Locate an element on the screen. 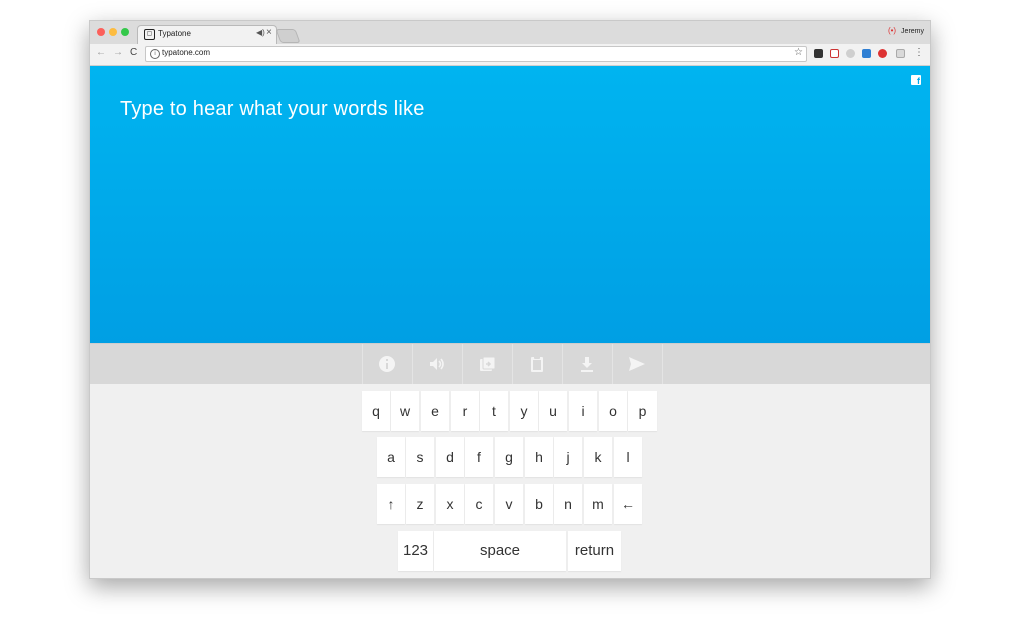 This screenshot has height=627, width=1020. tab-close-icon: × is located at coordinates (269, 32).